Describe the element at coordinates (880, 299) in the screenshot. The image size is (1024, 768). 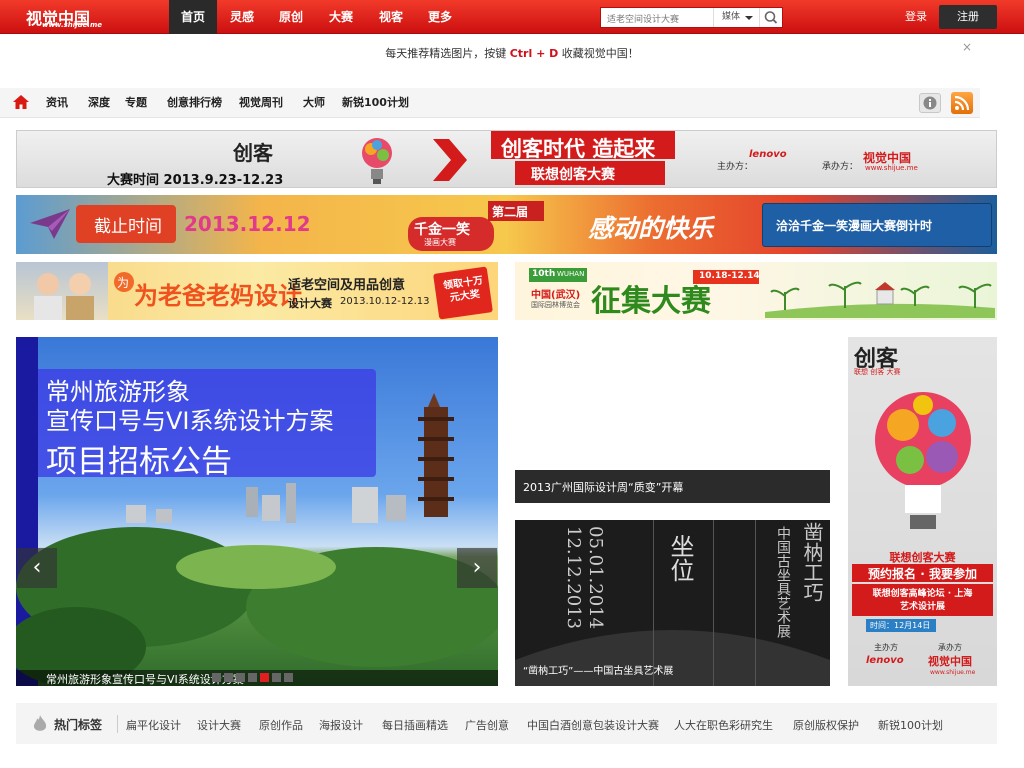
I see `sprouts-illustration` at that location.